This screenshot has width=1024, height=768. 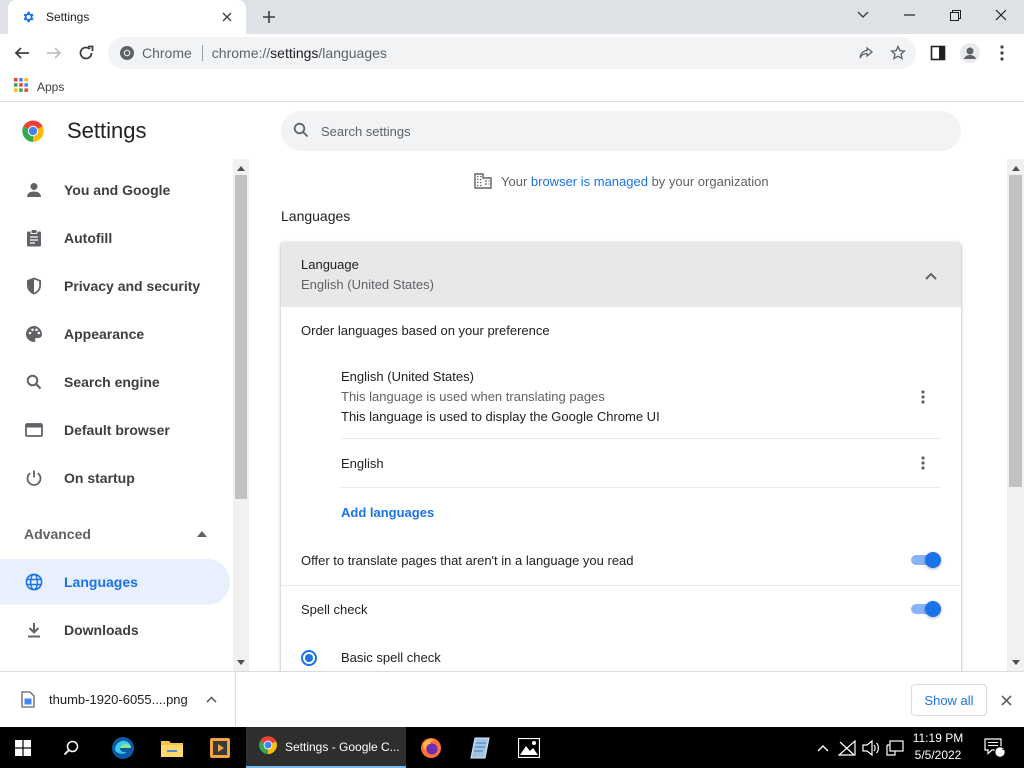 I want to click on basic-spell-check-radio, so click(x=309, y=658).